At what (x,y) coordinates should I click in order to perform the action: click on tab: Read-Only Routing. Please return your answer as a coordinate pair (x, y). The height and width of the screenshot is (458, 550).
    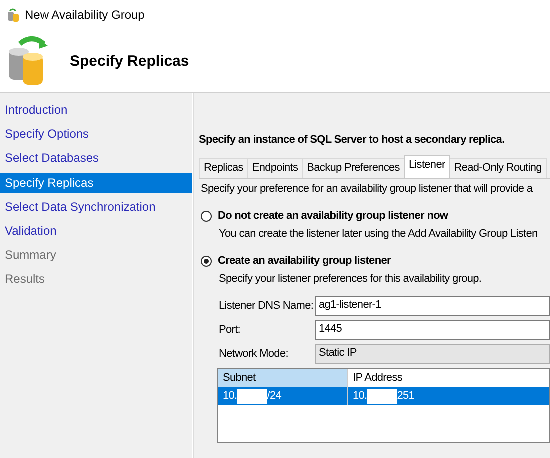
    Looking at the image, I should click on (498, 168).